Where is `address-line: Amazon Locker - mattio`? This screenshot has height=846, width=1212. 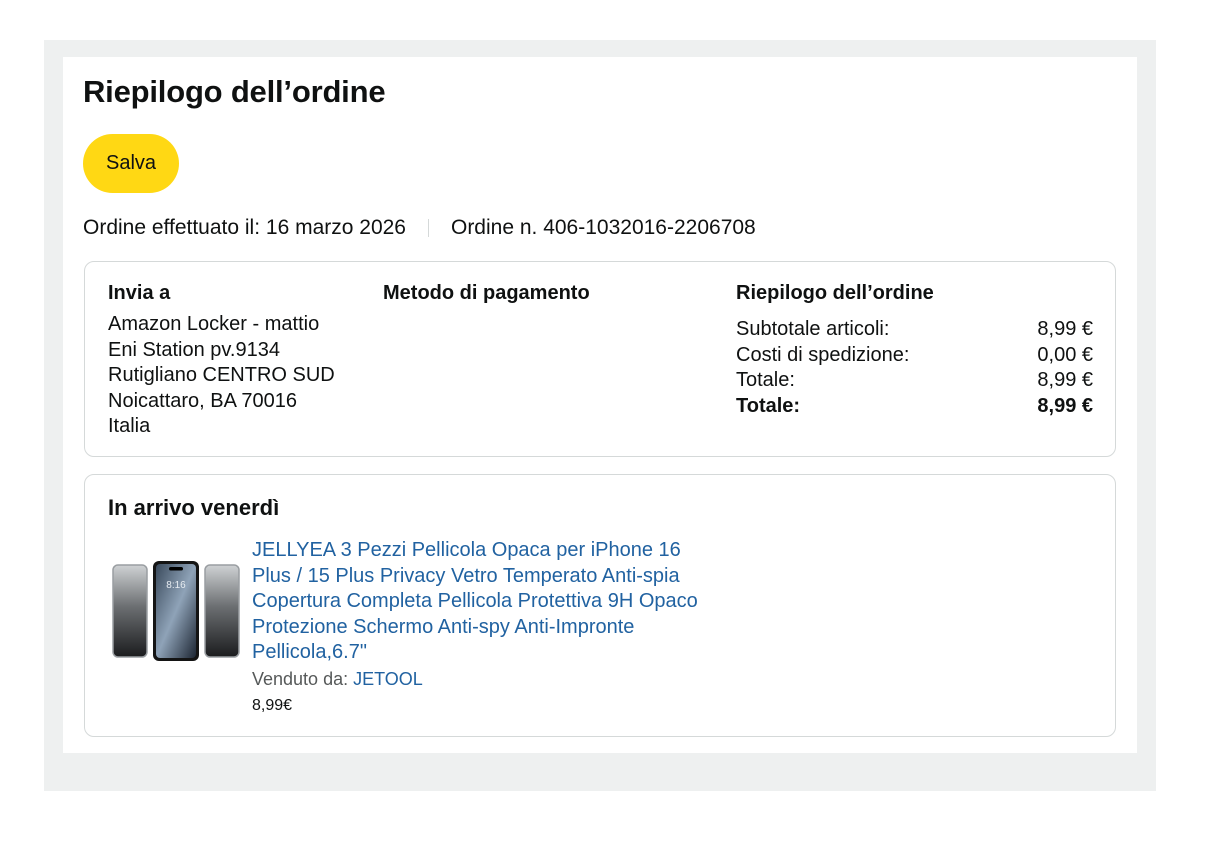
address-line: Amazon Locker - mattio is located at coordinates (214, 324).